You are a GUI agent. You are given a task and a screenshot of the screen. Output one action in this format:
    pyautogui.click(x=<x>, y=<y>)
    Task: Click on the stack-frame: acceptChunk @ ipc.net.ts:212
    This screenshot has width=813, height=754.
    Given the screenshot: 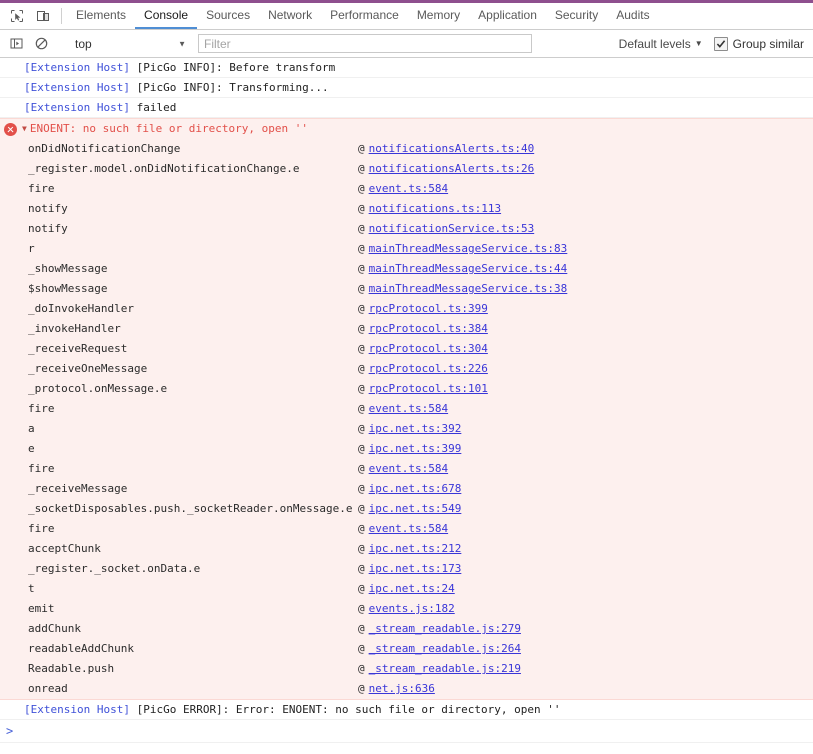 What is the action you would take?
    pyautogui.click(x=406, y=549)
    